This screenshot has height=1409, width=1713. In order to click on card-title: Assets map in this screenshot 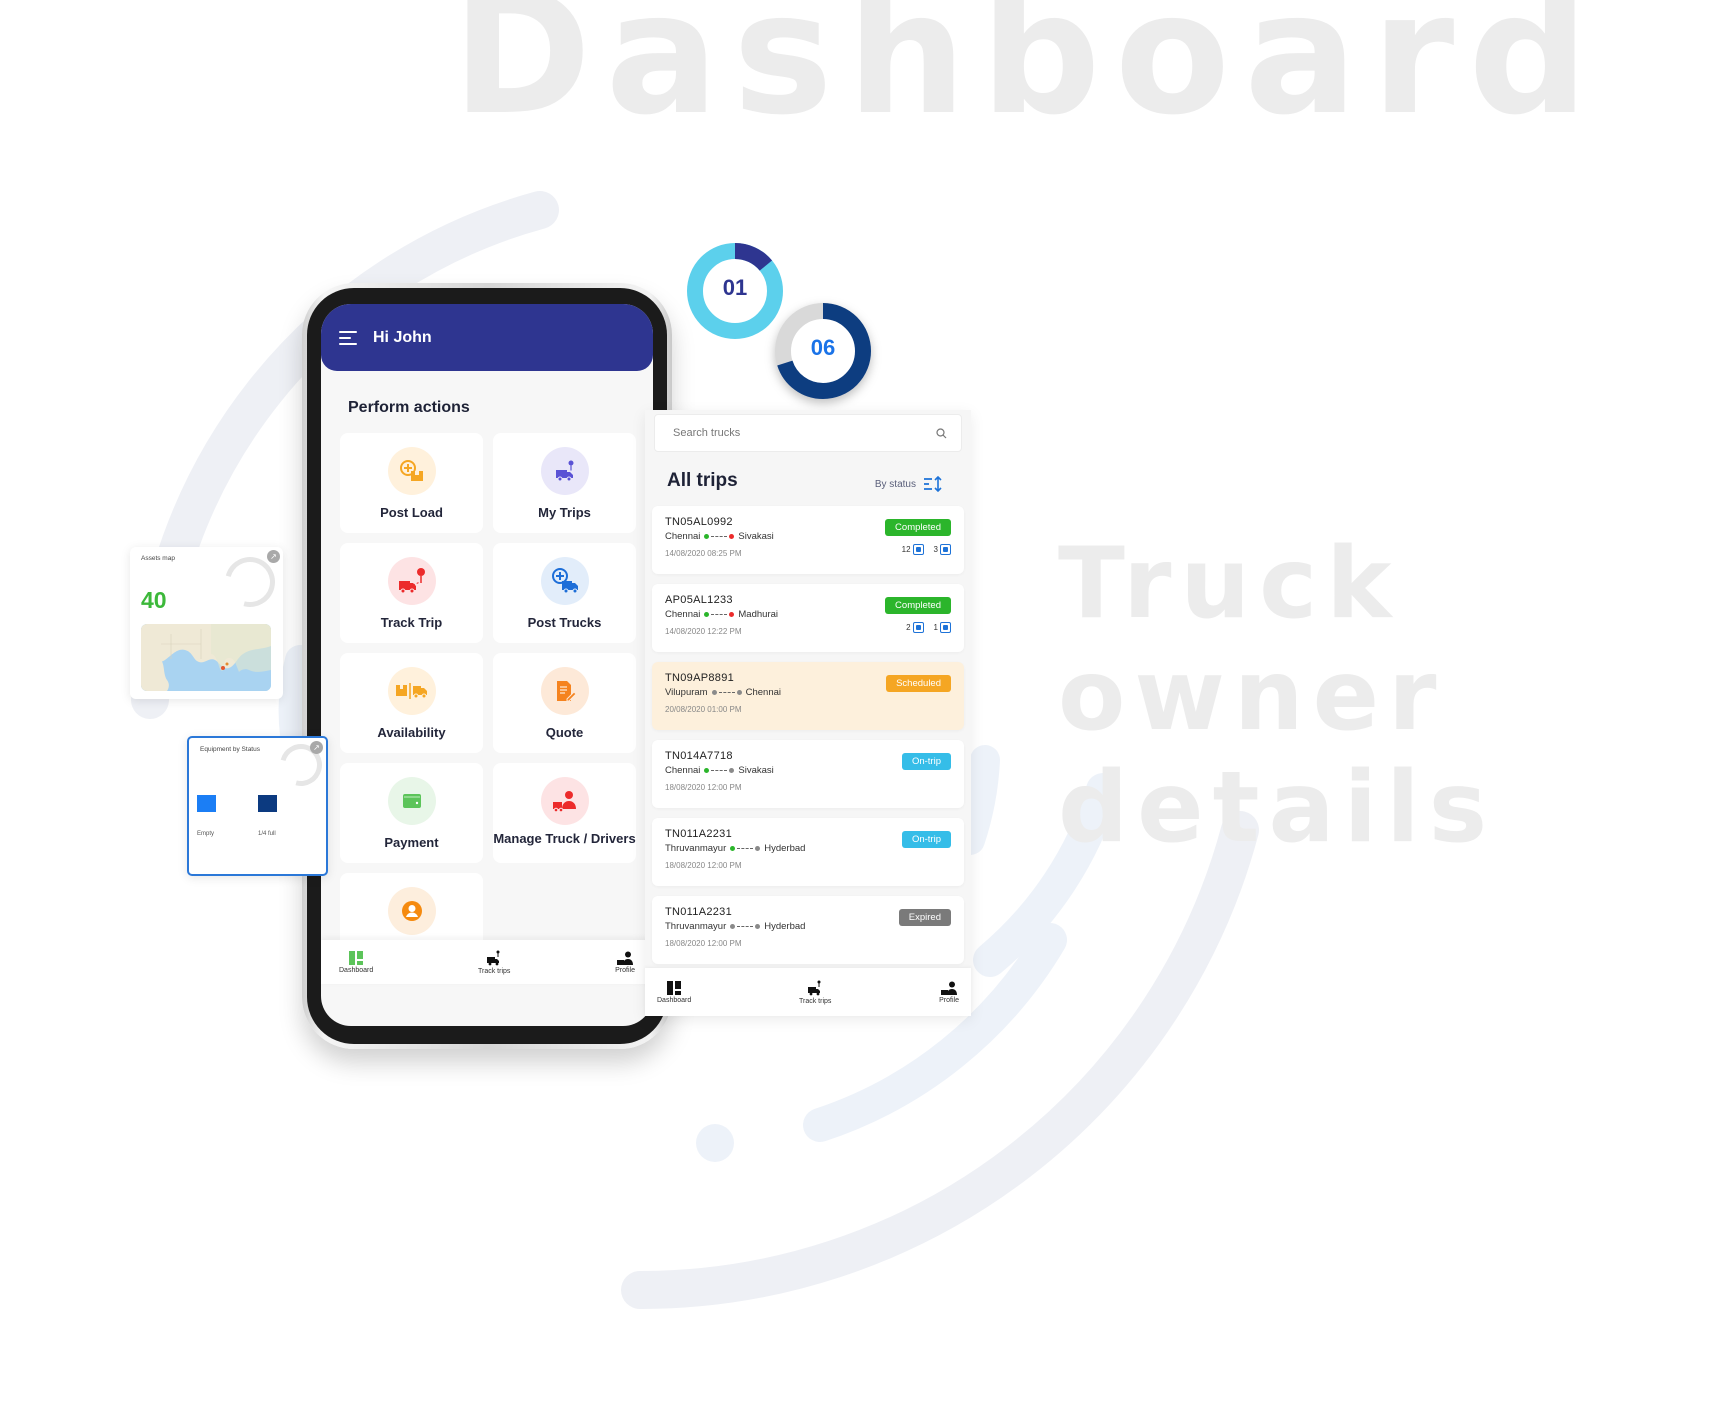, I will do `click(158, 558)`.